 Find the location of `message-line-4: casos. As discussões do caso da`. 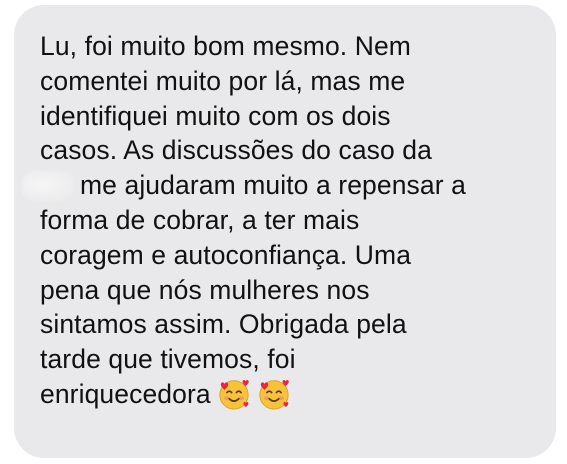

message-line-4: casos. As discussões do caso da is located at coordinates (236, 150).